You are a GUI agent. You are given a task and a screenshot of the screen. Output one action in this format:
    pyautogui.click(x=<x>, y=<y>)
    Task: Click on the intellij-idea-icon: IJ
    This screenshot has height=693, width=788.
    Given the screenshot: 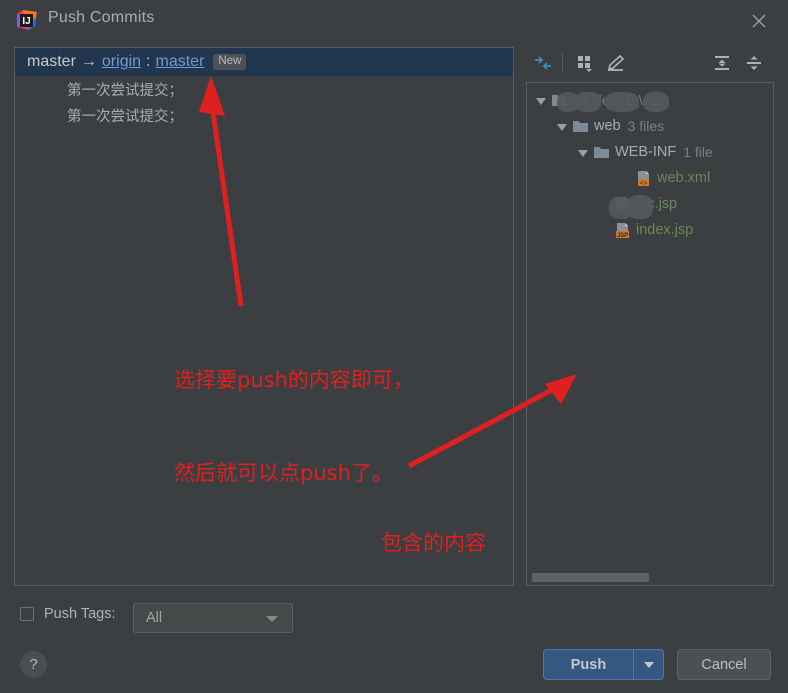 What is the action you would take?
    pyautogui.click(x=27, y=20)
    